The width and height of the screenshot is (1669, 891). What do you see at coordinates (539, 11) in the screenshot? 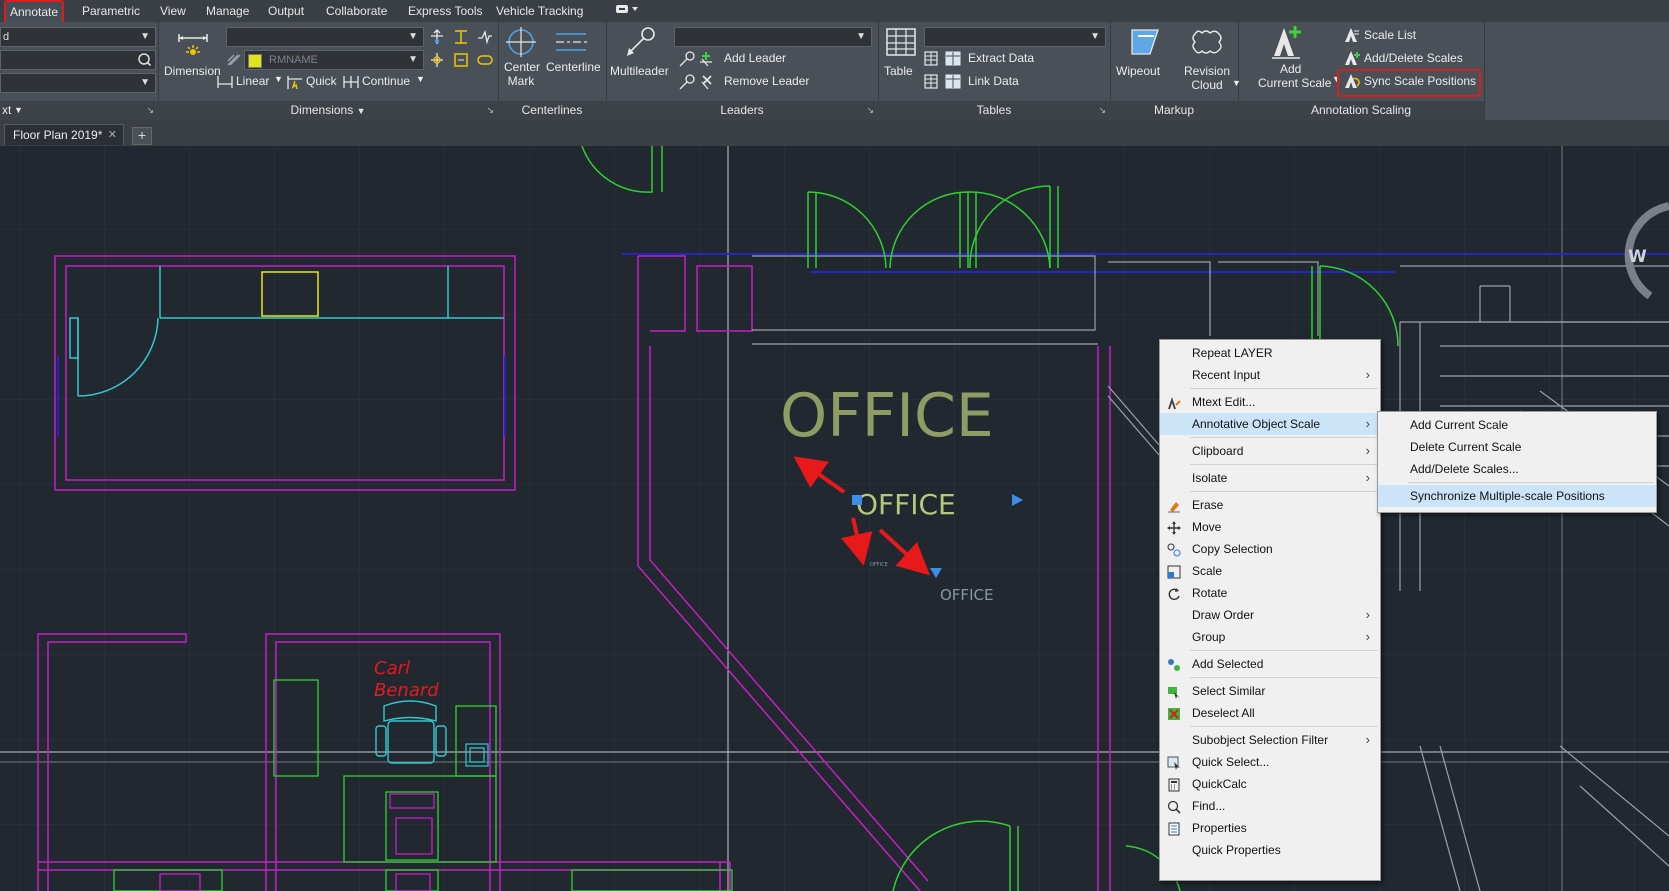
I see `tab-vehicle-tracking: Vehicle Tracking` at bounding box center [539, 11].